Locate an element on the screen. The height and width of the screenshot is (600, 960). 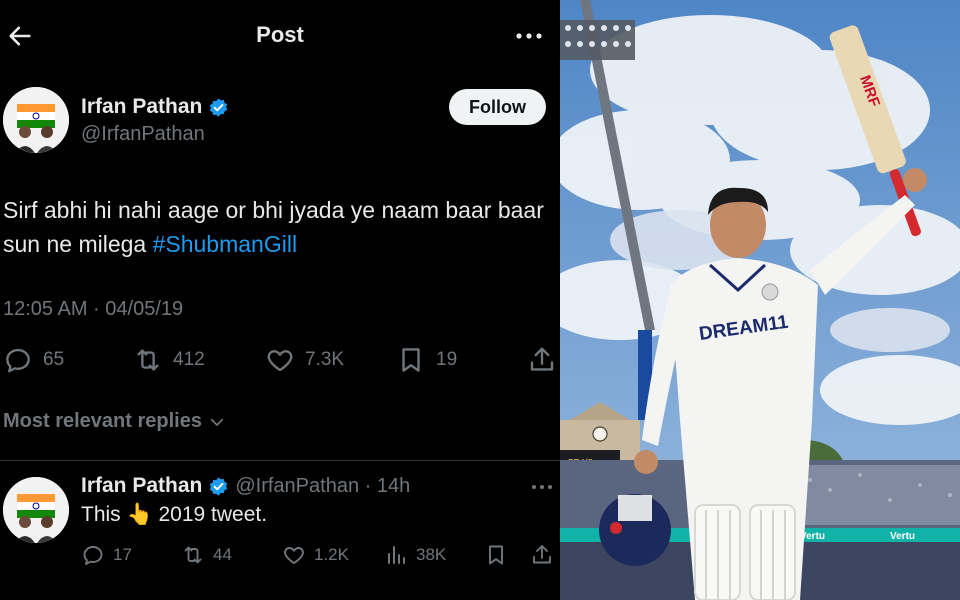
follow-button: Follow is located at coordinates (497, 107).